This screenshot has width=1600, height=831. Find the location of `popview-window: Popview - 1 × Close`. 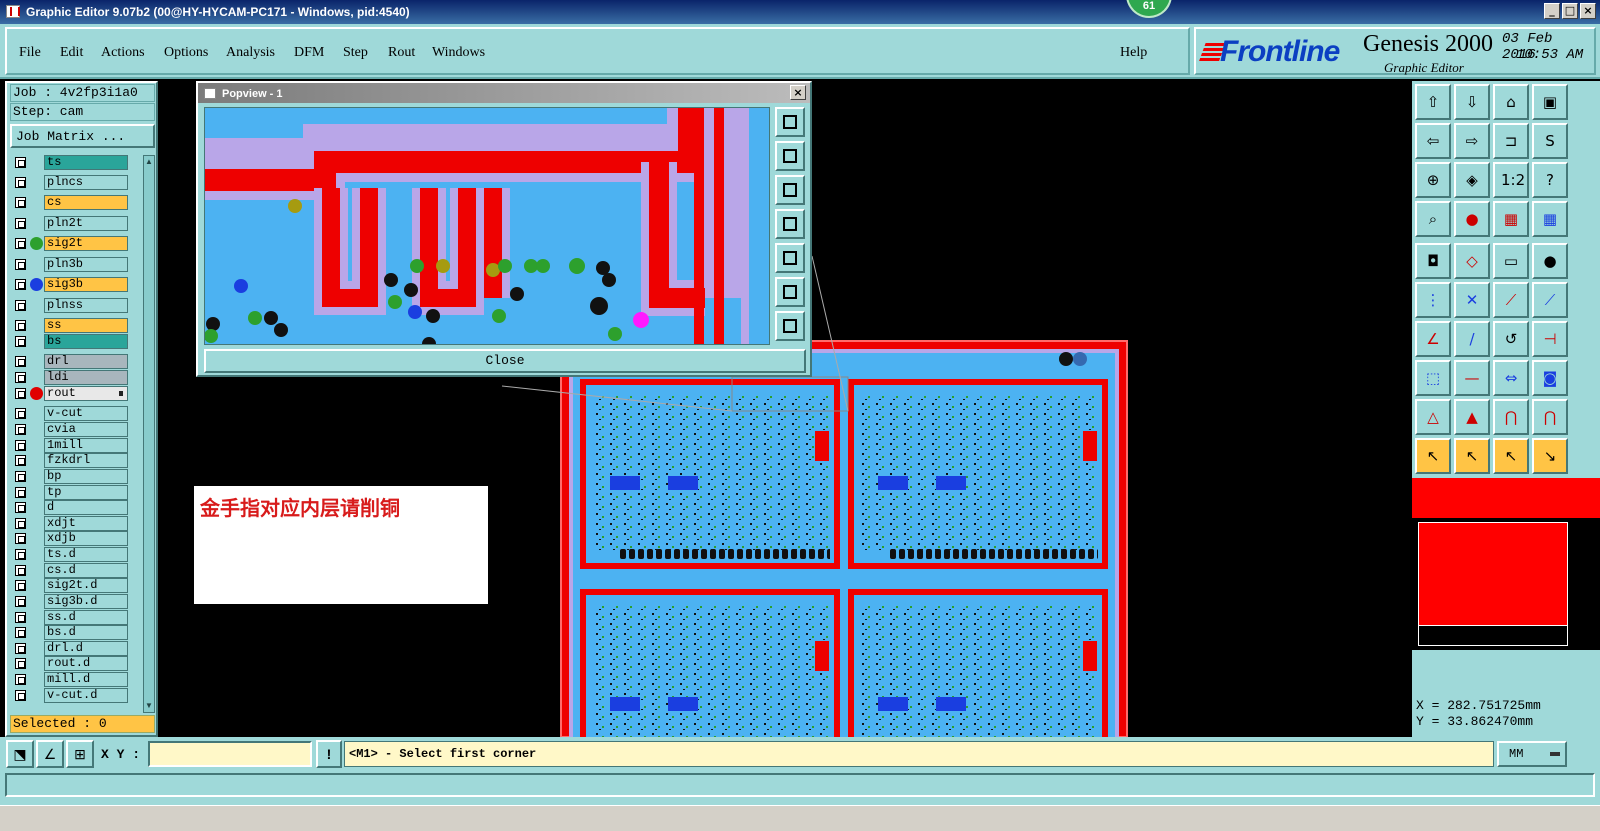

popview-window: Popview - 1 × Close is located at coordinates (504, 229).